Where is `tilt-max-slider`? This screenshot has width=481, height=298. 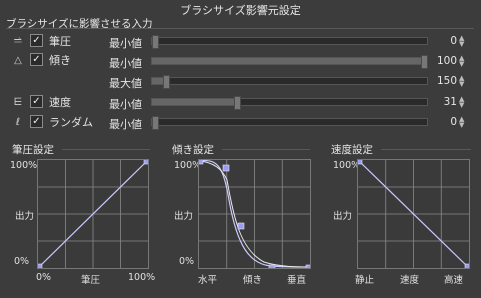
tilt-max-slider is located at coordinates (289, 82).